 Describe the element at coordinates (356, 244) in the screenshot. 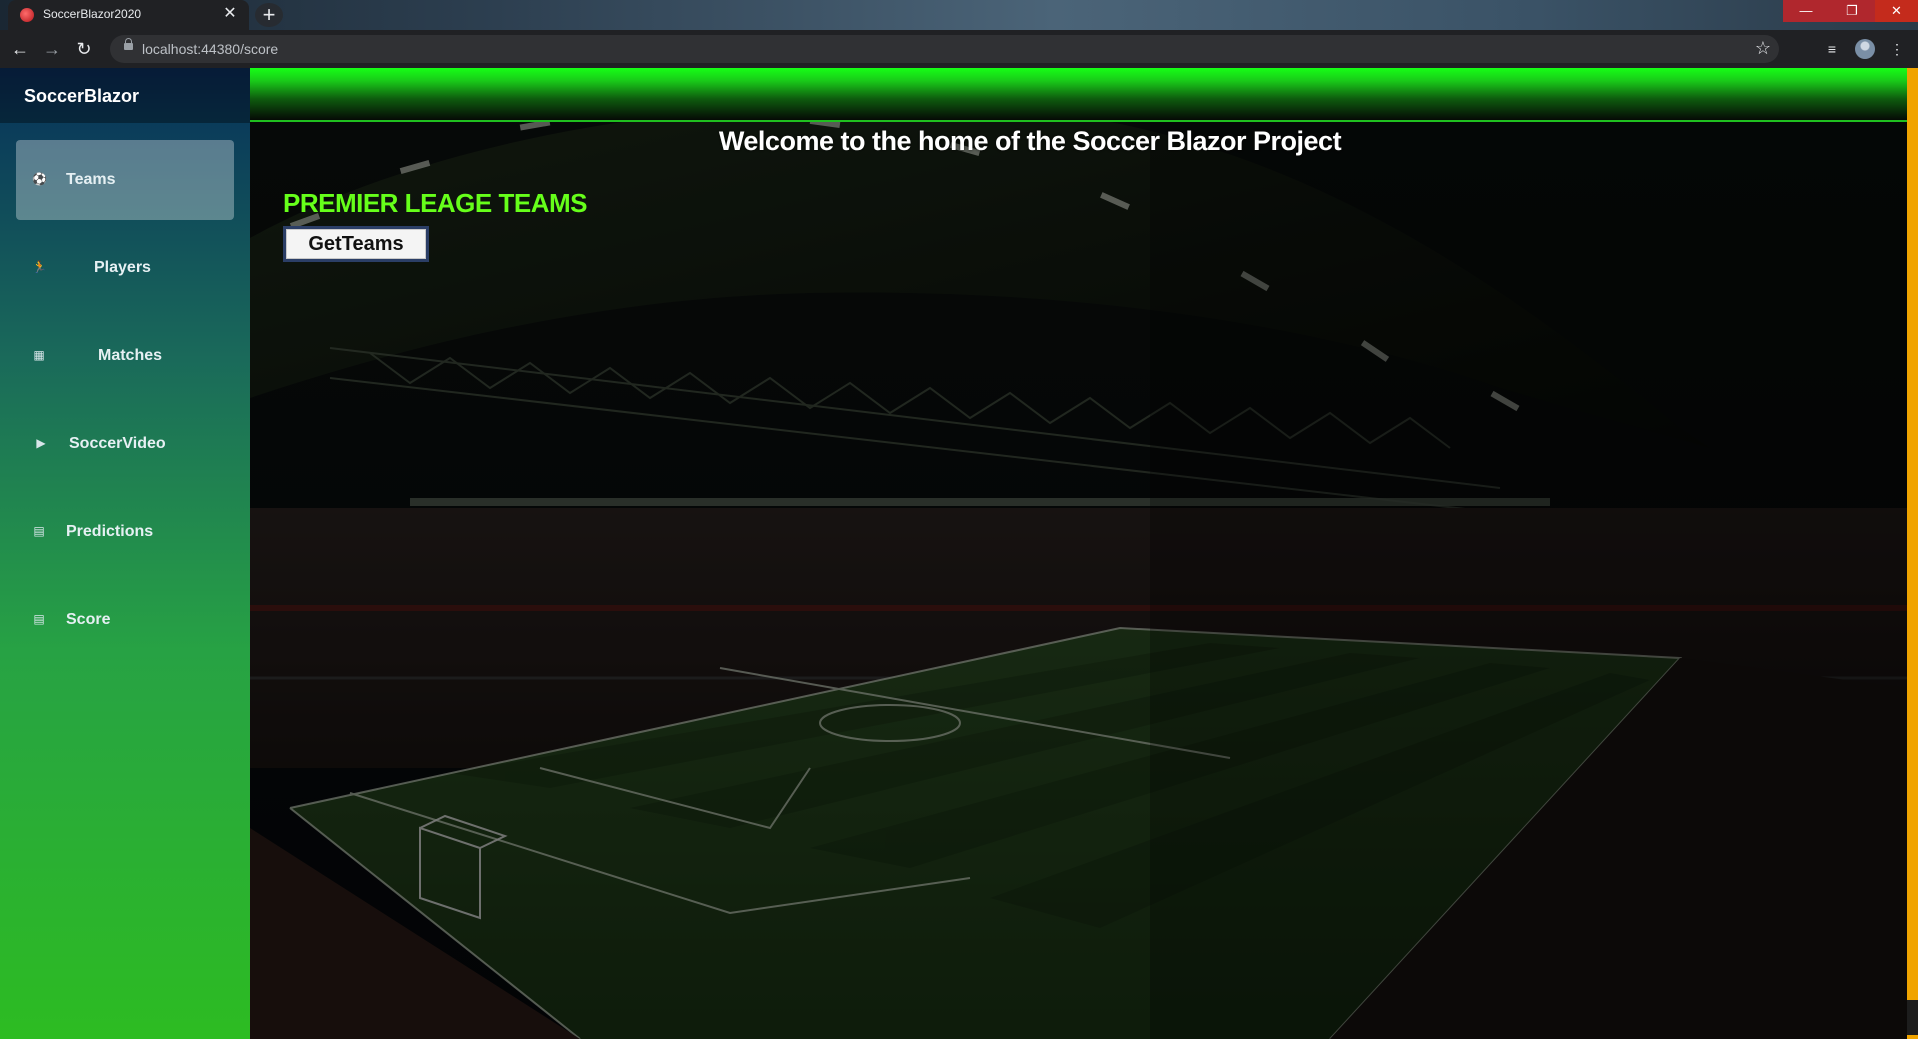

I see `get-teams-button: GetTeams` at that location.